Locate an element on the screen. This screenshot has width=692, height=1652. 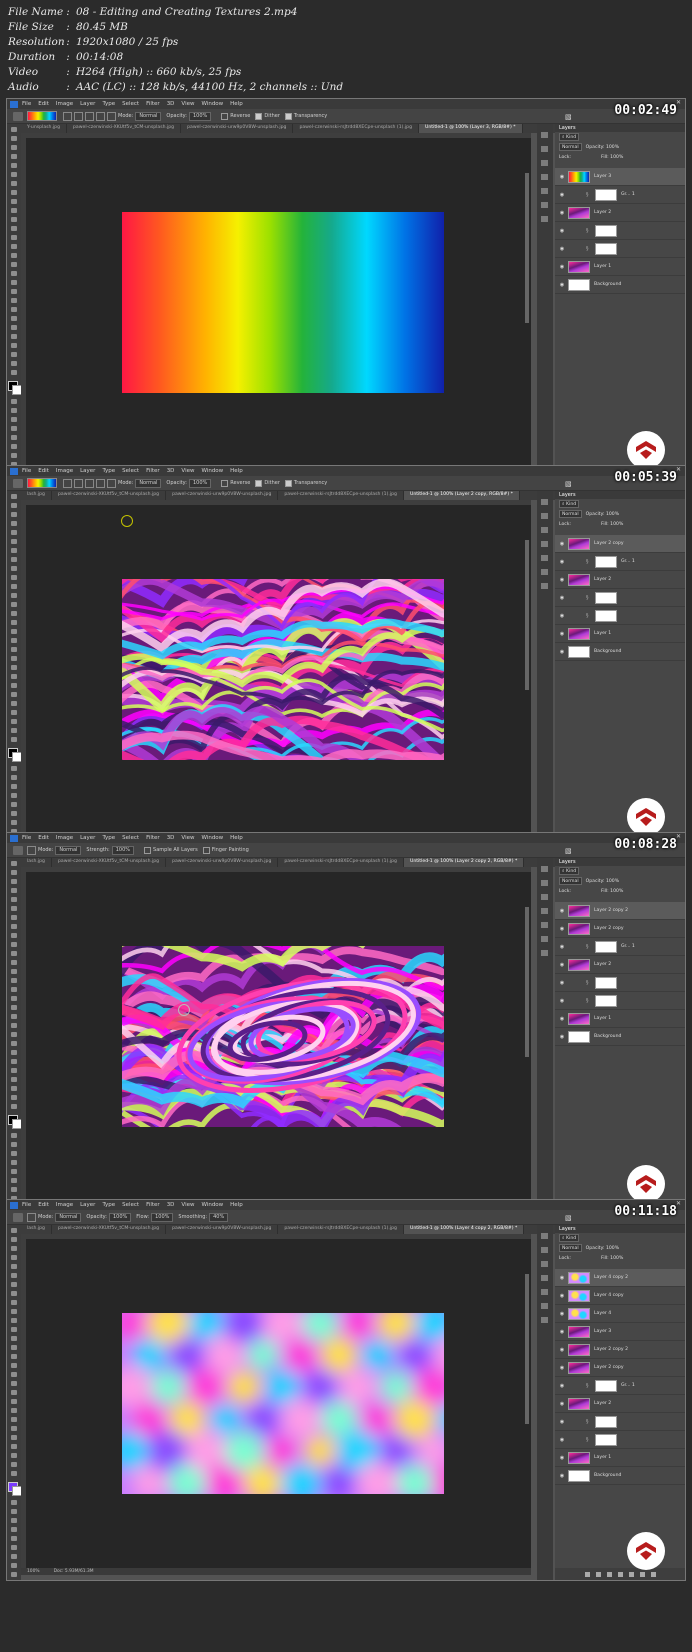
document-tab: pawel-czerwinski-urw9p0V8W-unsplash.jpg is located at coordinates (222, 495).